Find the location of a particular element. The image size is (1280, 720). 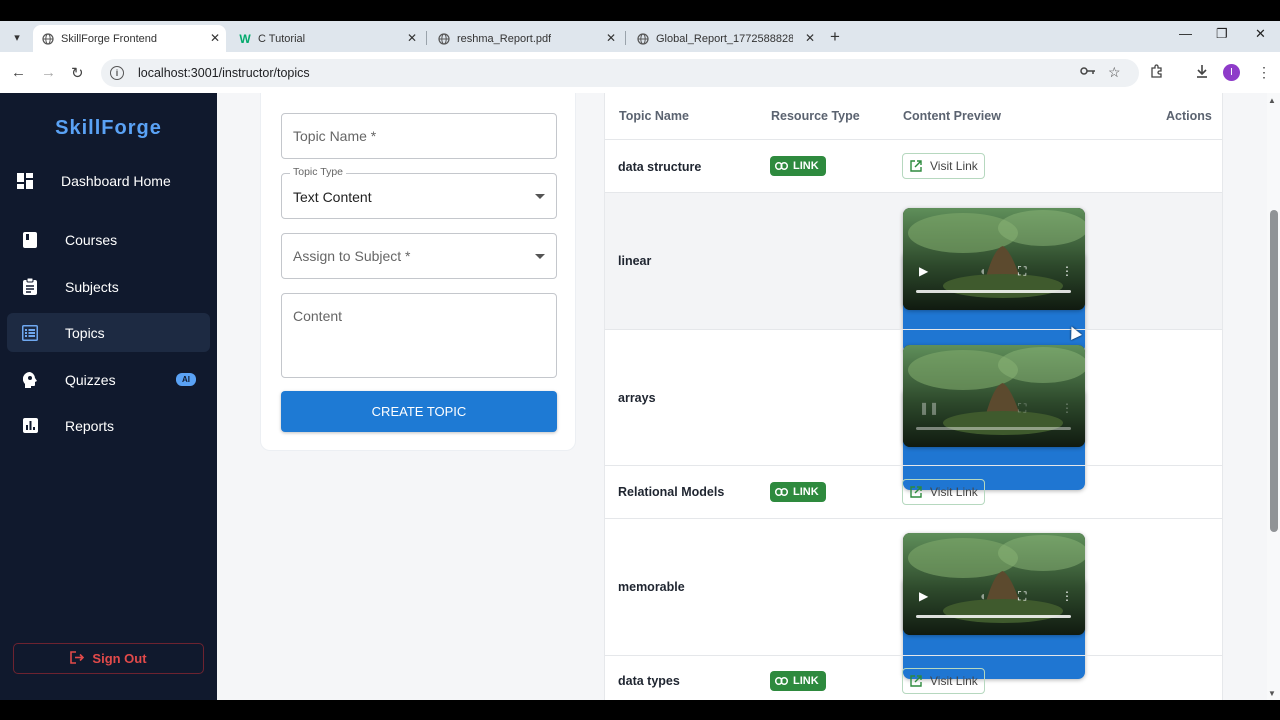

minimize-button: — is located at coordinates (1185, 33).